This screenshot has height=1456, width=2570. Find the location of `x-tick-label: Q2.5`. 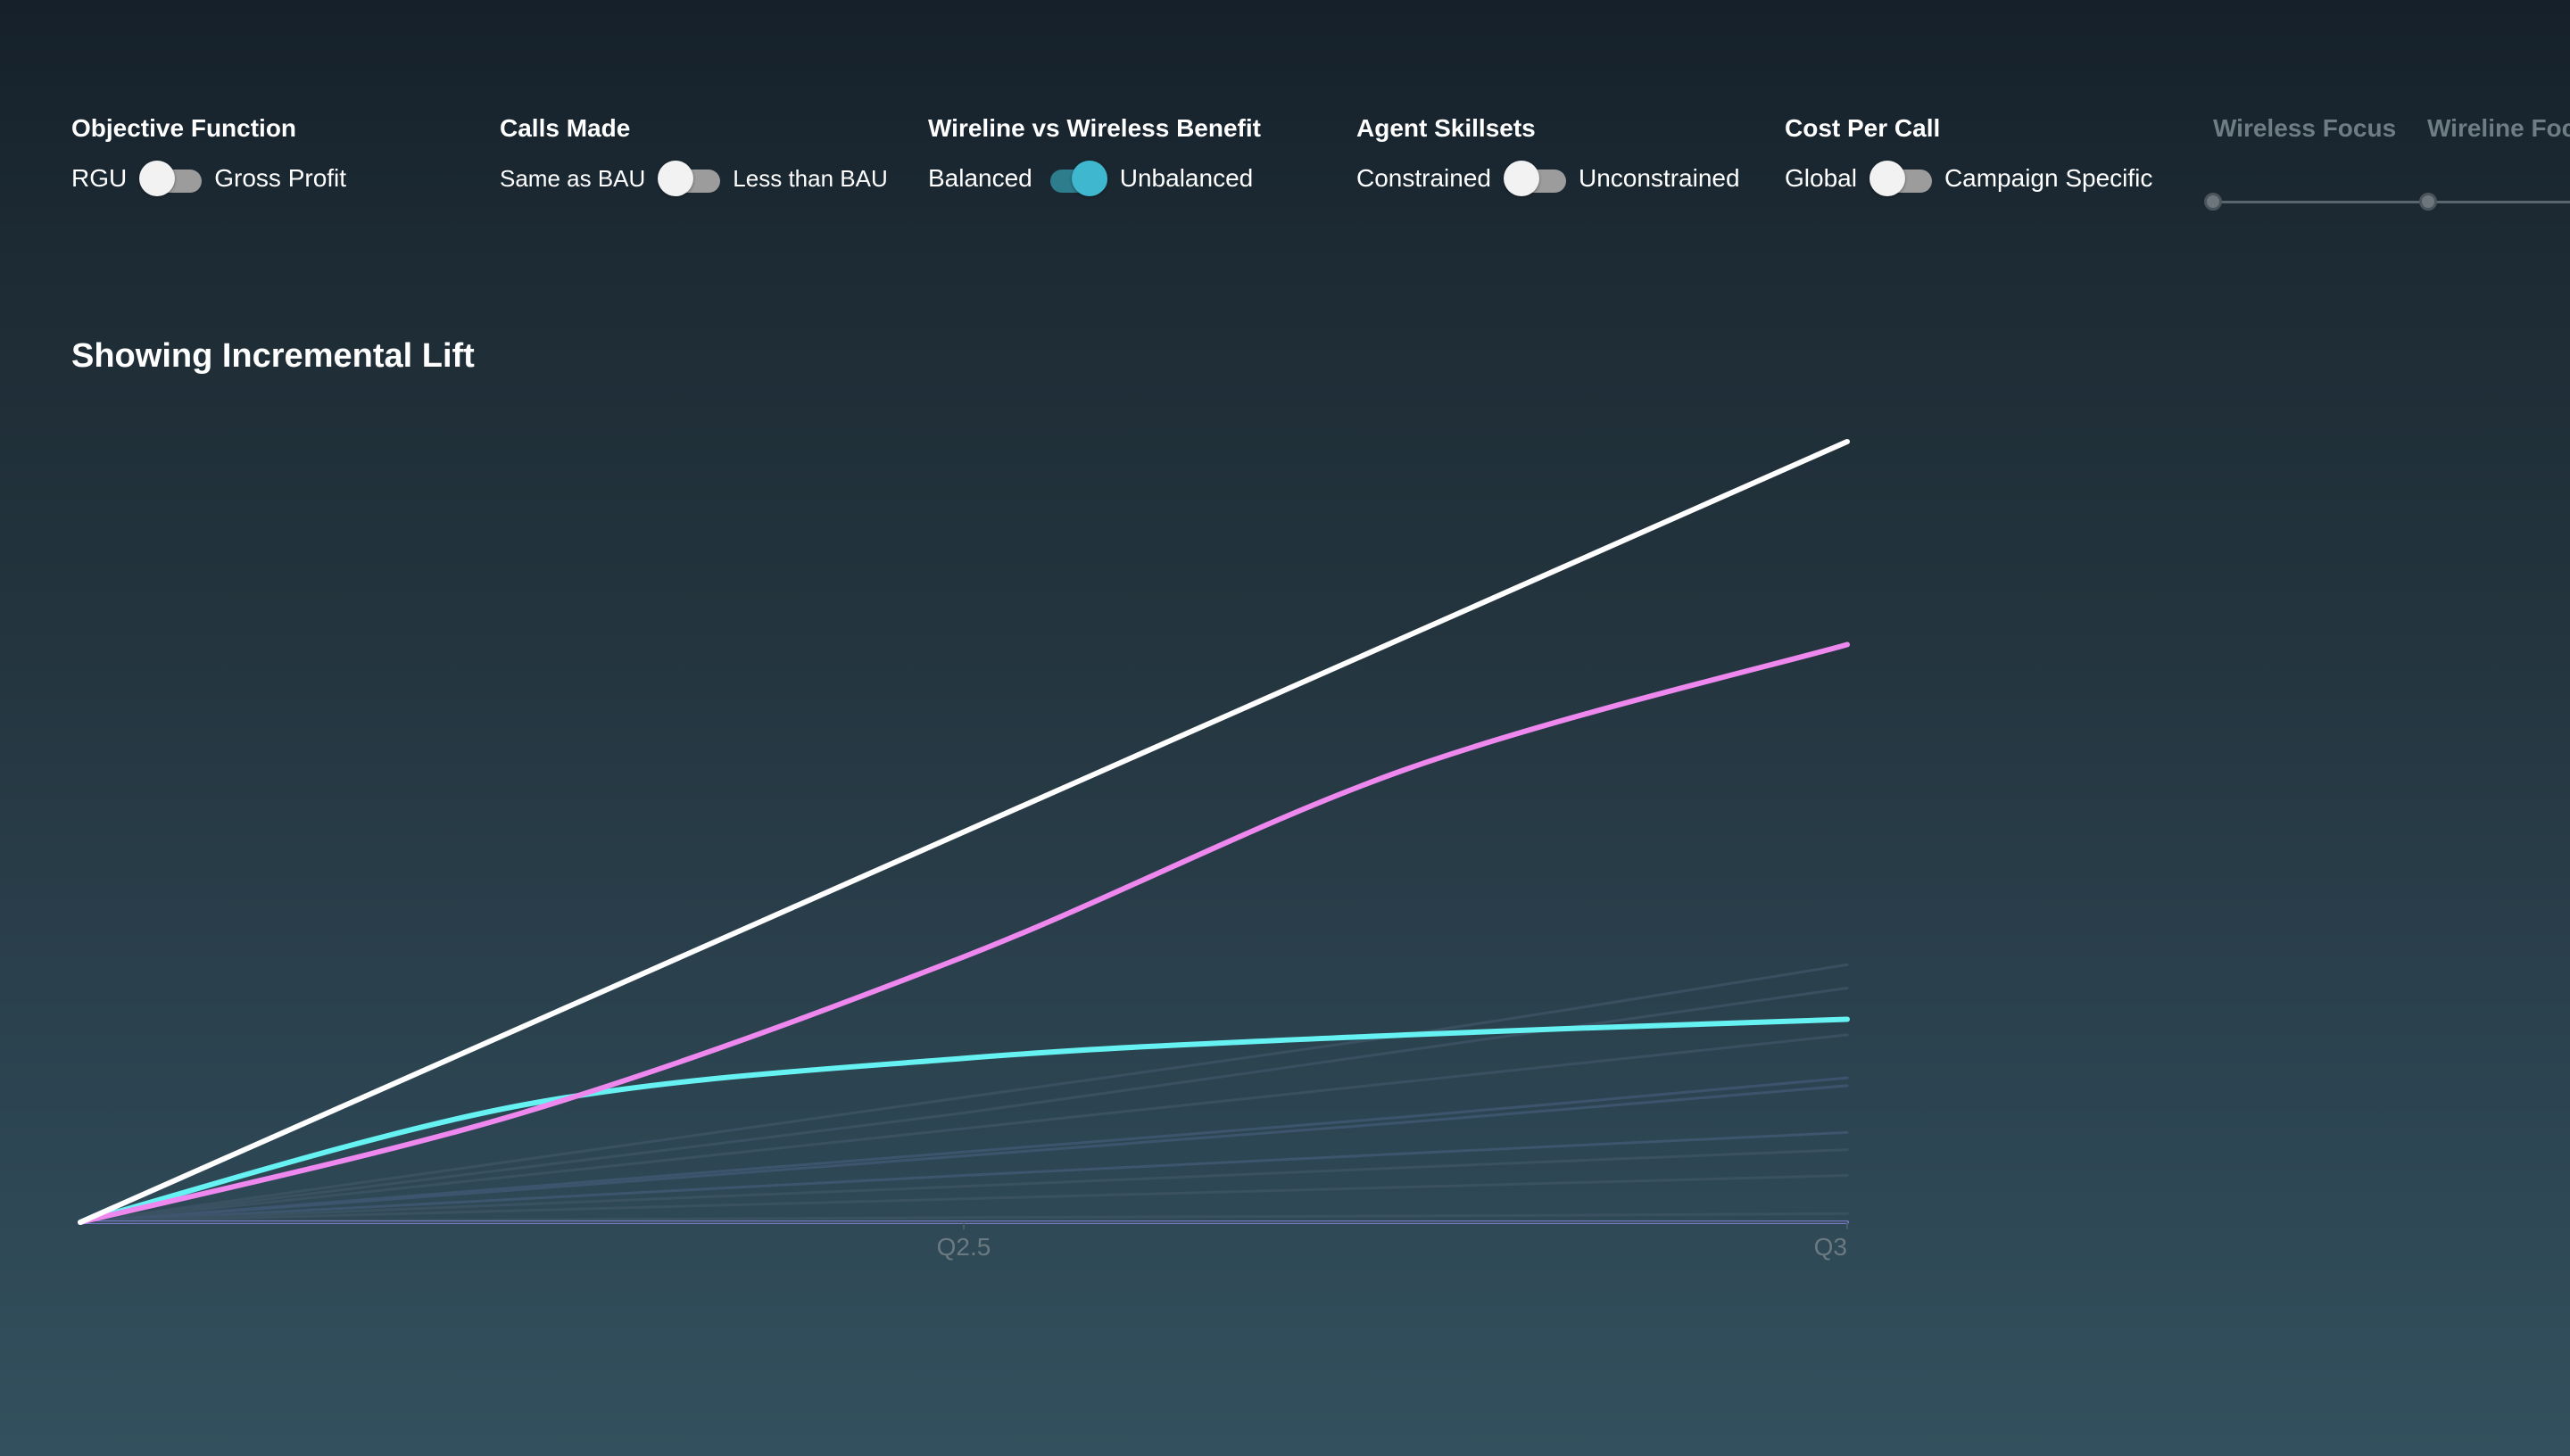

x-tick-label: Q2.5 is located at coordinates (964, 1247).